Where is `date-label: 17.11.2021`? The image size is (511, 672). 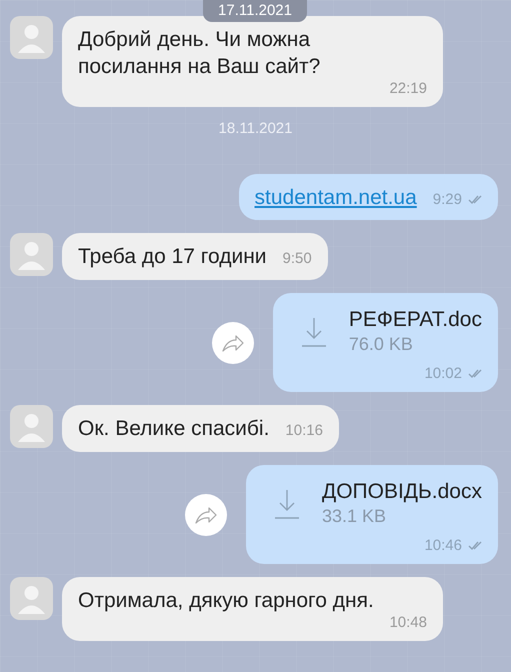 date-label: 17.11.2021 is located at coordinates (255, 11).